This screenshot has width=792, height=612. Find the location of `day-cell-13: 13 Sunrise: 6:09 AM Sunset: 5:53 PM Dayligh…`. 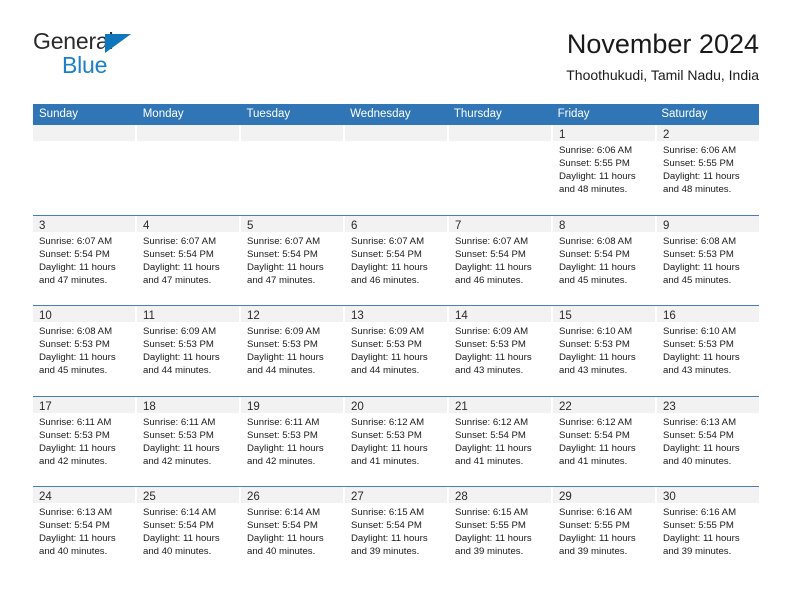

day-cell-13: 13 Sunrise: 6:09 AM Sunset: 5:53 PM Dayligh… is located at coordinates (397, 351).